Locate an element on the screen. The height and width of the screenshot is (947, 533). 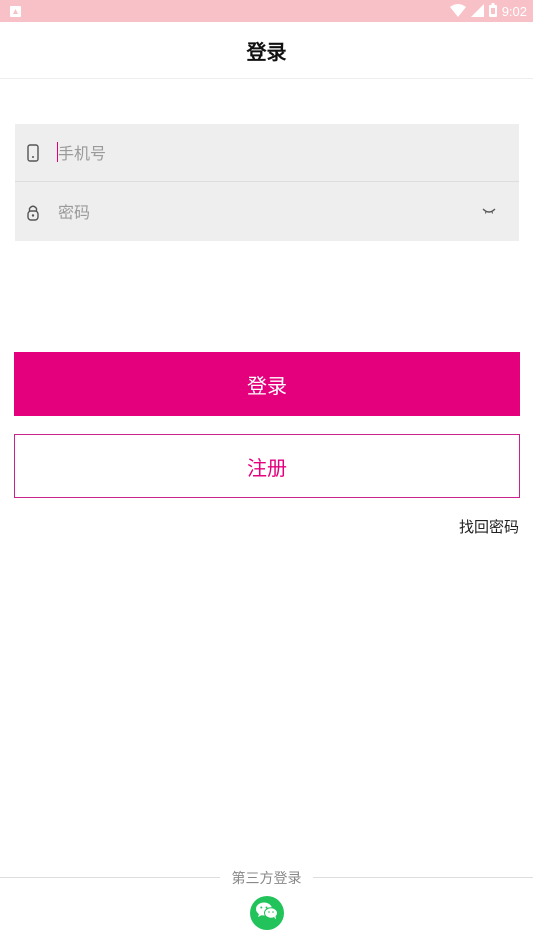
header: 登录 is located at coordinates (266, 50).